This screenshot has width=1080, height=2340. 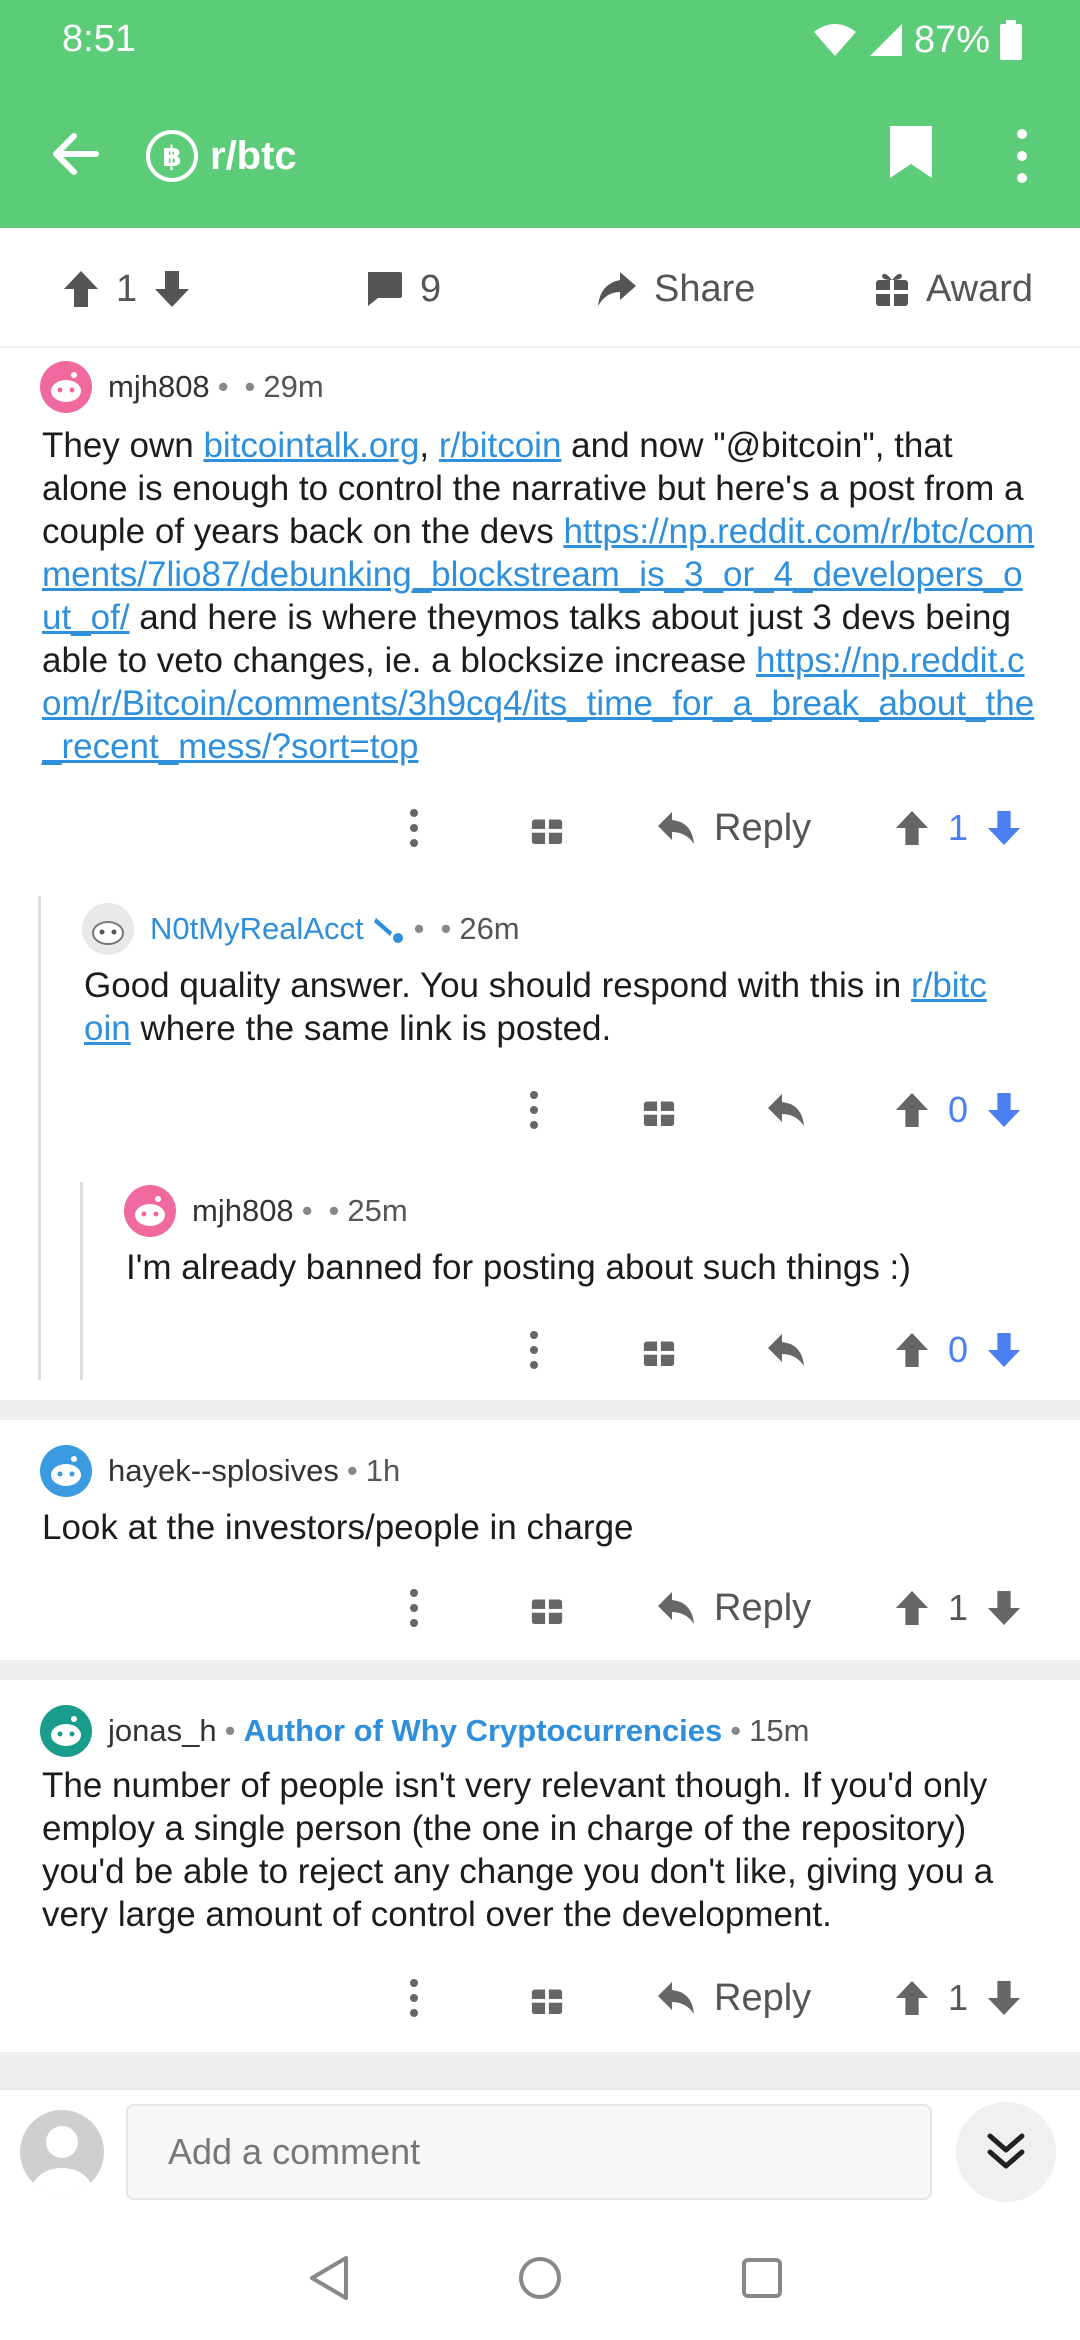 I want to click on share-icon, so click(x=617, y=289).